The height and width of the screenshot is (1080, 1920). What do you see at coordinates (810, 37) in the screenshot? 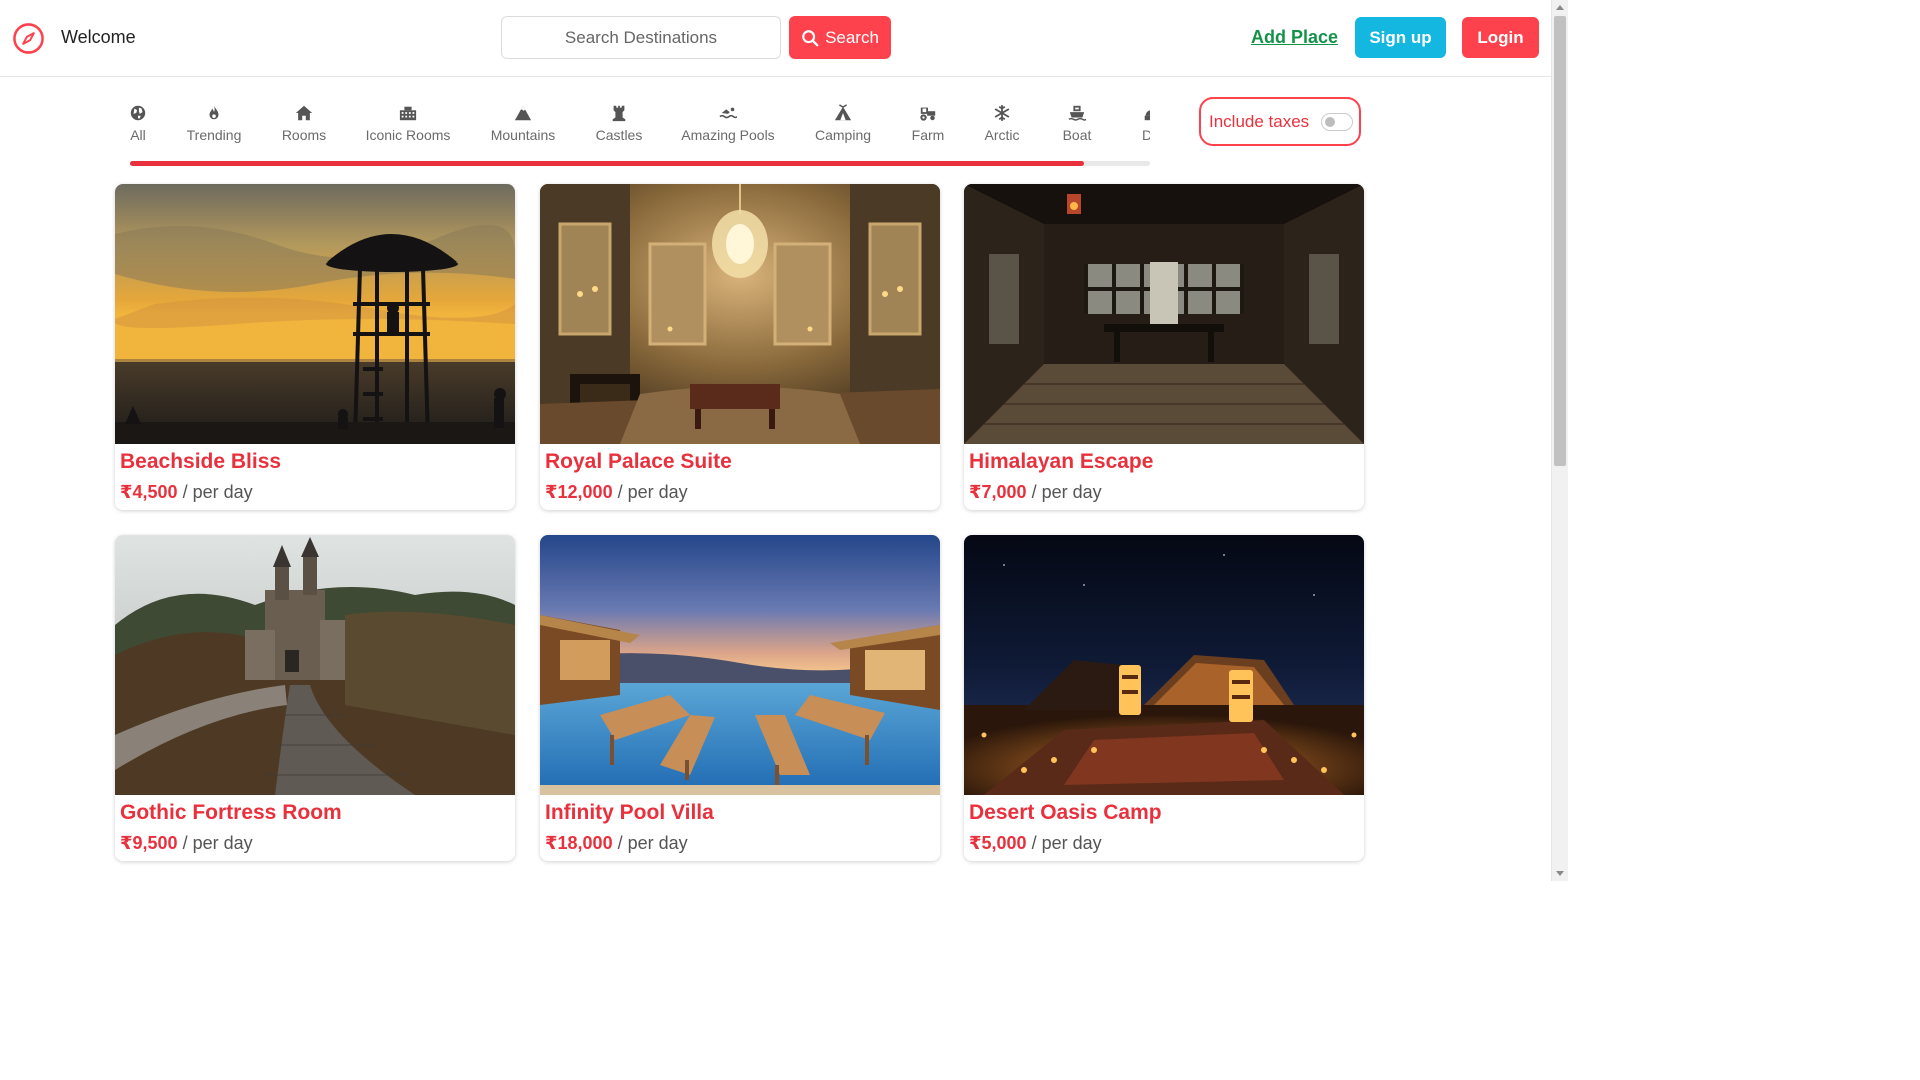
I see `search-icon` at bounding box center [810, 37].